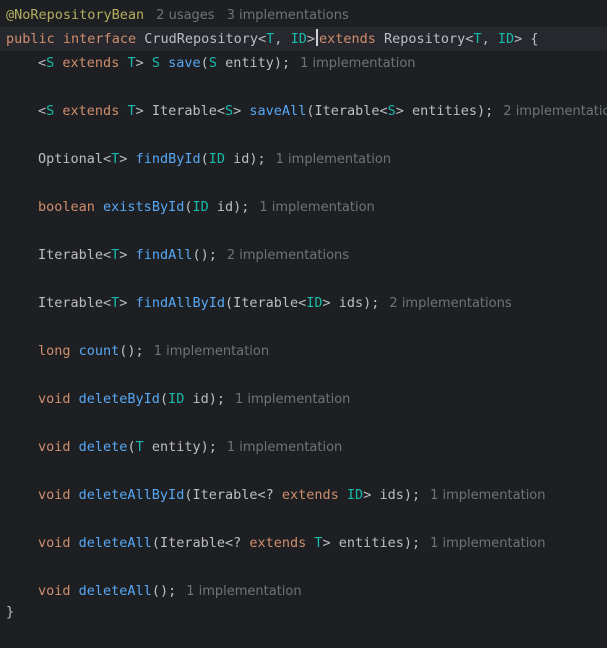 Image resolution: width=607 pixels, height=648 pixels. What do you see at coordinates (180, 303) in the screenshot?
I see `method-name: findAllById` at bounding box center [180, 303].